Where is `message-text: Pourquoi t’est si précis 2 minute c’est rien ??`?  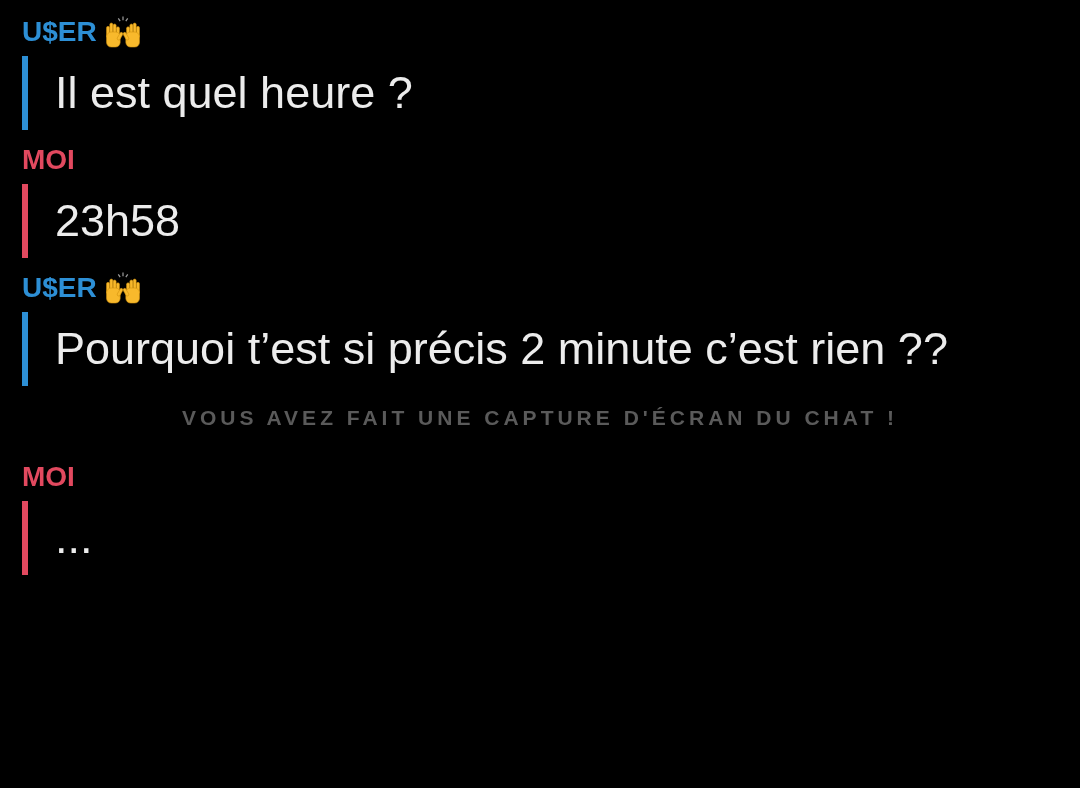 message-text: Pourquoi t’est si précis 2 minute c’est rien ?? is located at coordinates (501, 349).